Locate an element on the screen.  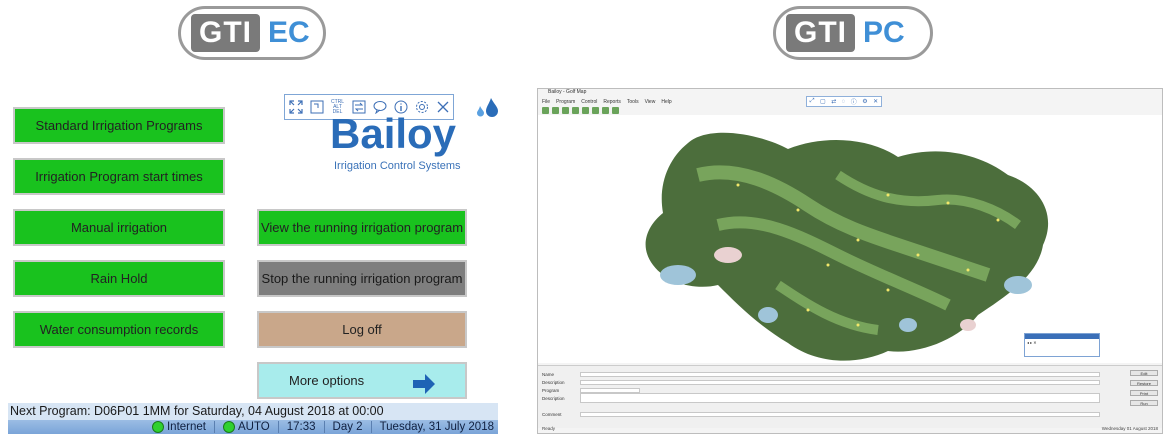
arrow-right-icon is located at coordinates (424, 384).